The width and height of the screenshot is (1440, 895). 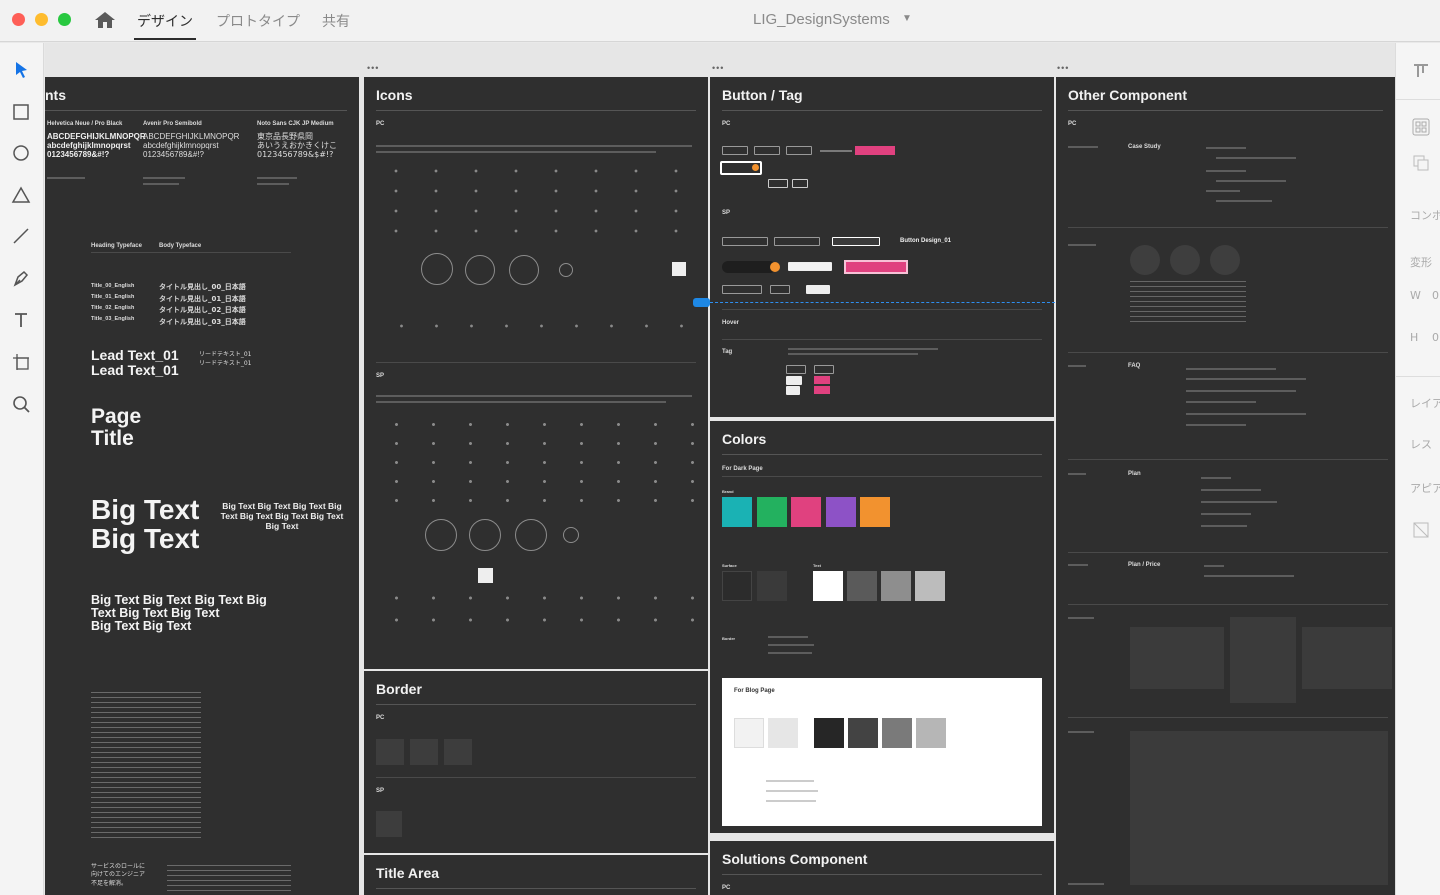 I want to click on profile-text, so click(x=1188, y=301).